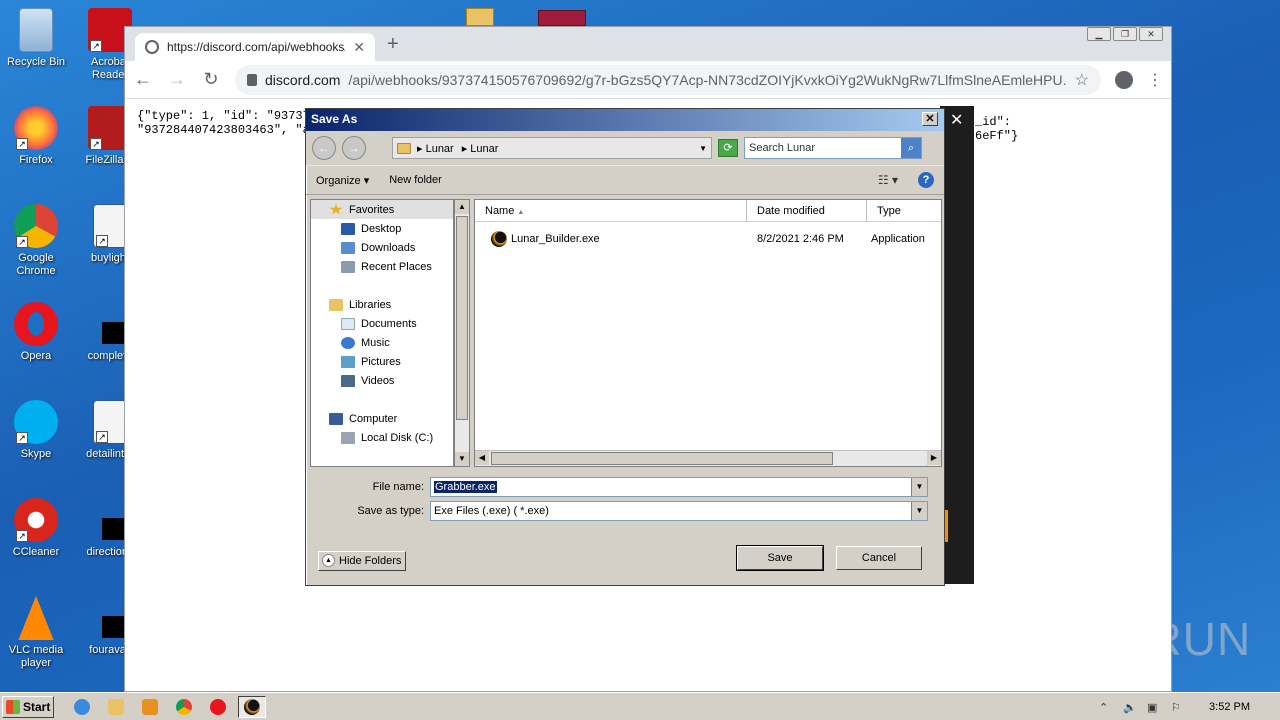 Image resolution: width=1280 pixels, height=720 pixels. Describe the element at coordinates (36, 430) in the screenshot. I see `skype-icon: ↗ Skype` at that location.